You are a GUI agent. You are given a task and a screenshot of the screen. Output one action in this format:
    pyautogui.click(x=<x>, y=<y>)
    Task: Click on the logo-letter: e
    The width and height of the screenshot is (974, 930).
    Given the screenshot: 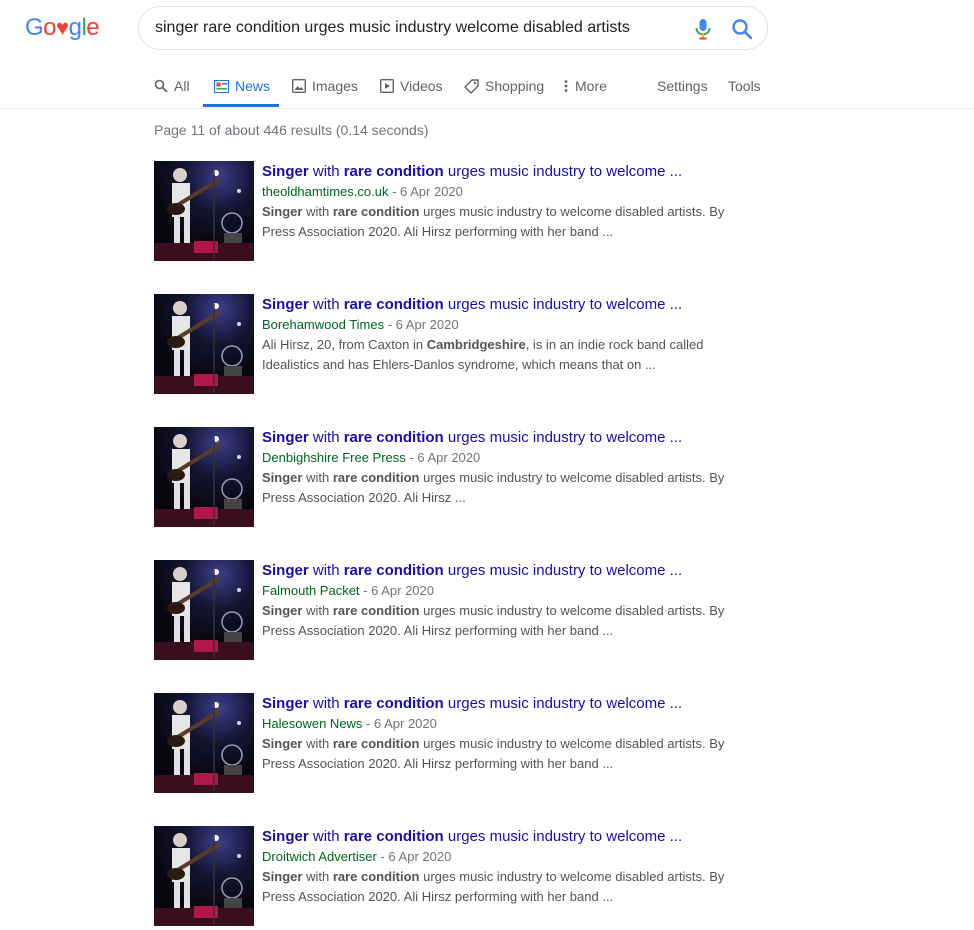 What is the action you would take?
    pyautogui.click(x=93, y=27)
    